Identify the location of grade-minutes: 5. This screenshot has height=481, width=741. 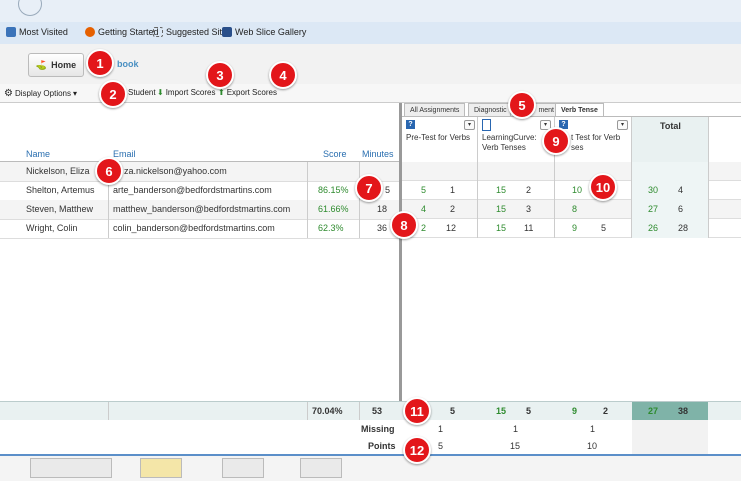
(604, 228).